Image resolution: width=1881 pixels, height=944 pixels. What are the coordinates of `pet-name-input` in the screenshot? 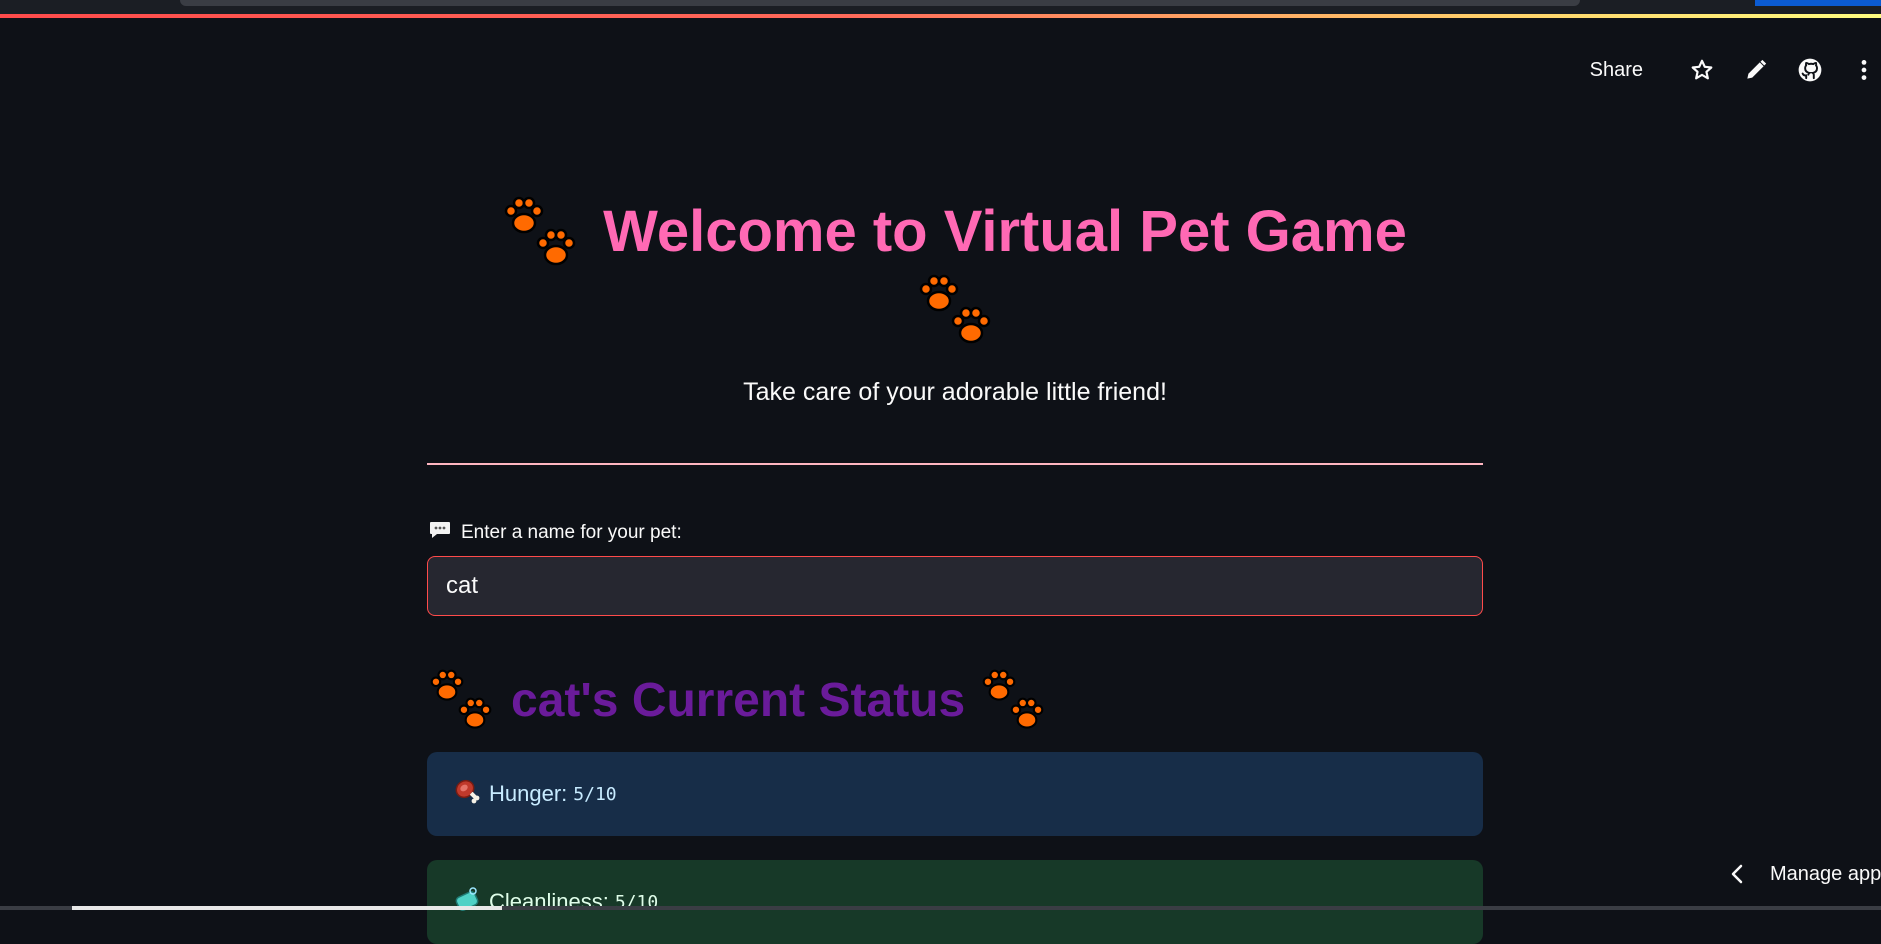 It's located at (955, 586).